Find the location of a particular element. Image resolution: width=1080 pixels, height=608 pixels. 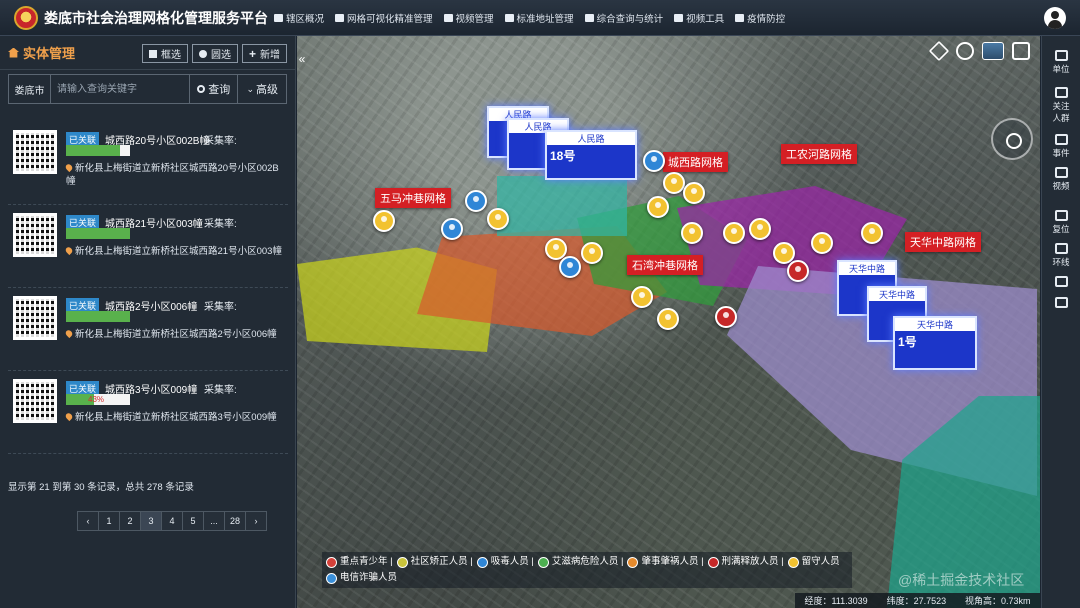

page-button: 5 is located at coordinates (193, 521).